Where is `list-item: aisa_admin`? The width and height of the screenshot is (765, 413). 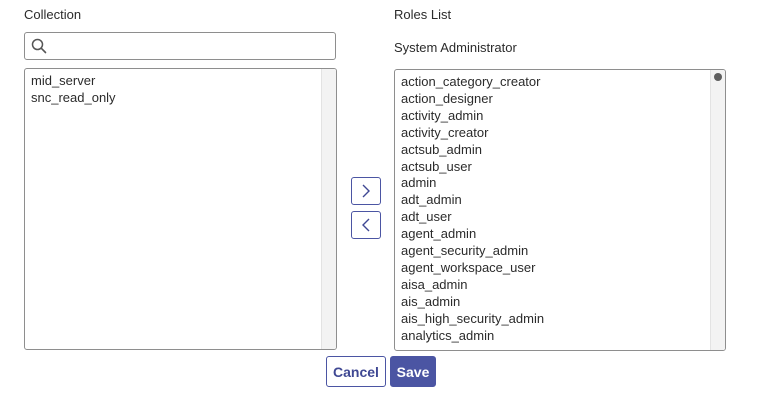 list-item: aisa_admin is located at coordinates (560, 285).